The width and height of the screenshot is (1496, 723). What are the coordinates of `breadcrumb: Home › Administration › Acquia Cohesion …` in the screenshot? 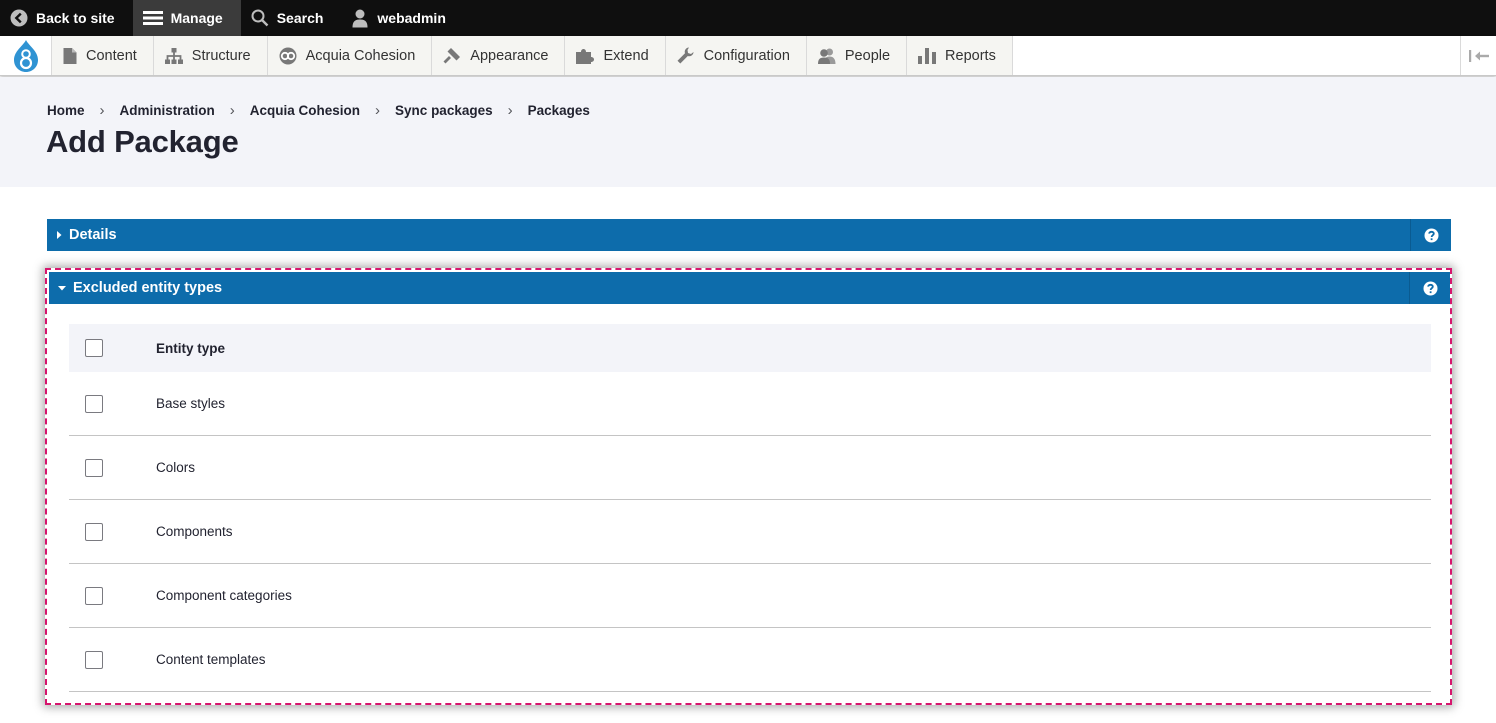 It's located at (318, 110).